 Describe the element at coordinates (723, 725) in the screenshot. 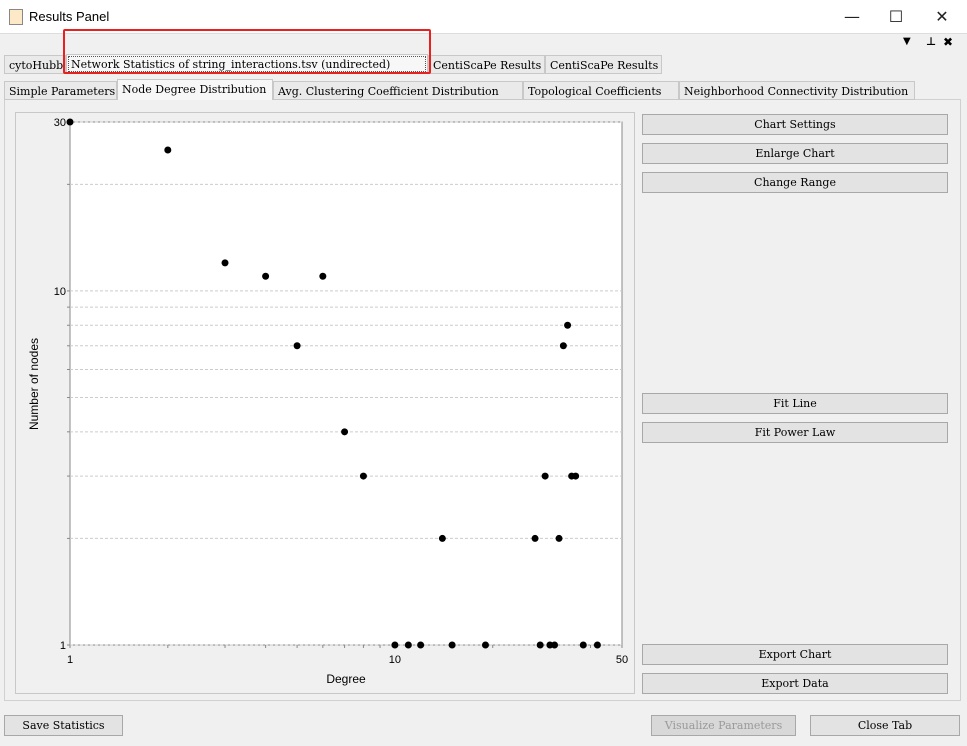

I see `visualize-parameters-button: Visualize Parameters` at that location.